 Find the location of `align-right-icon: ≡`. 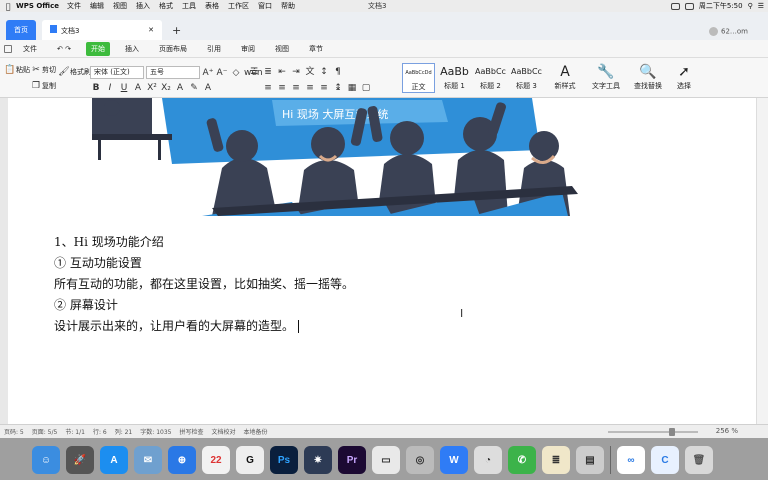

align-right-icon: ≡ is located at coordinates (296, 88).